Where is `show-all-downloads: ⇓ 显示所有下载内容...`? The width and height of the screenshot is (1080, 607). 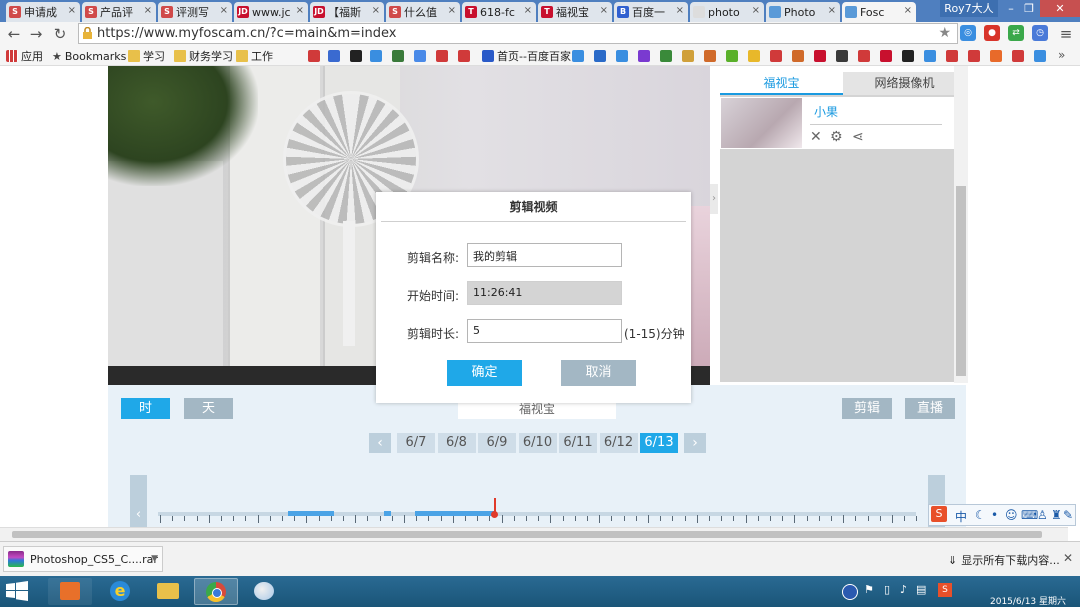 show-all-downloads: ⇓ 显示所有下载内容... is located at coordinates (1004, 560).